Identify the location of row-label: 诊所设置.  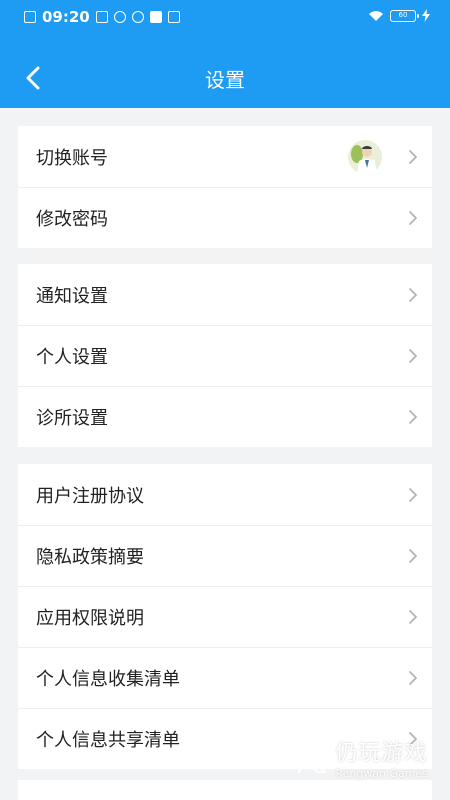
(72, 418).